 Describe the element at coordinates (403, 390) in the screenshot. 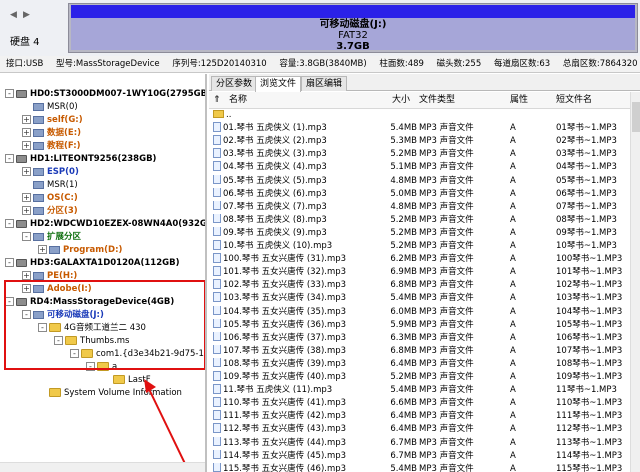

I see `file-size: 5.4MB` at that location.